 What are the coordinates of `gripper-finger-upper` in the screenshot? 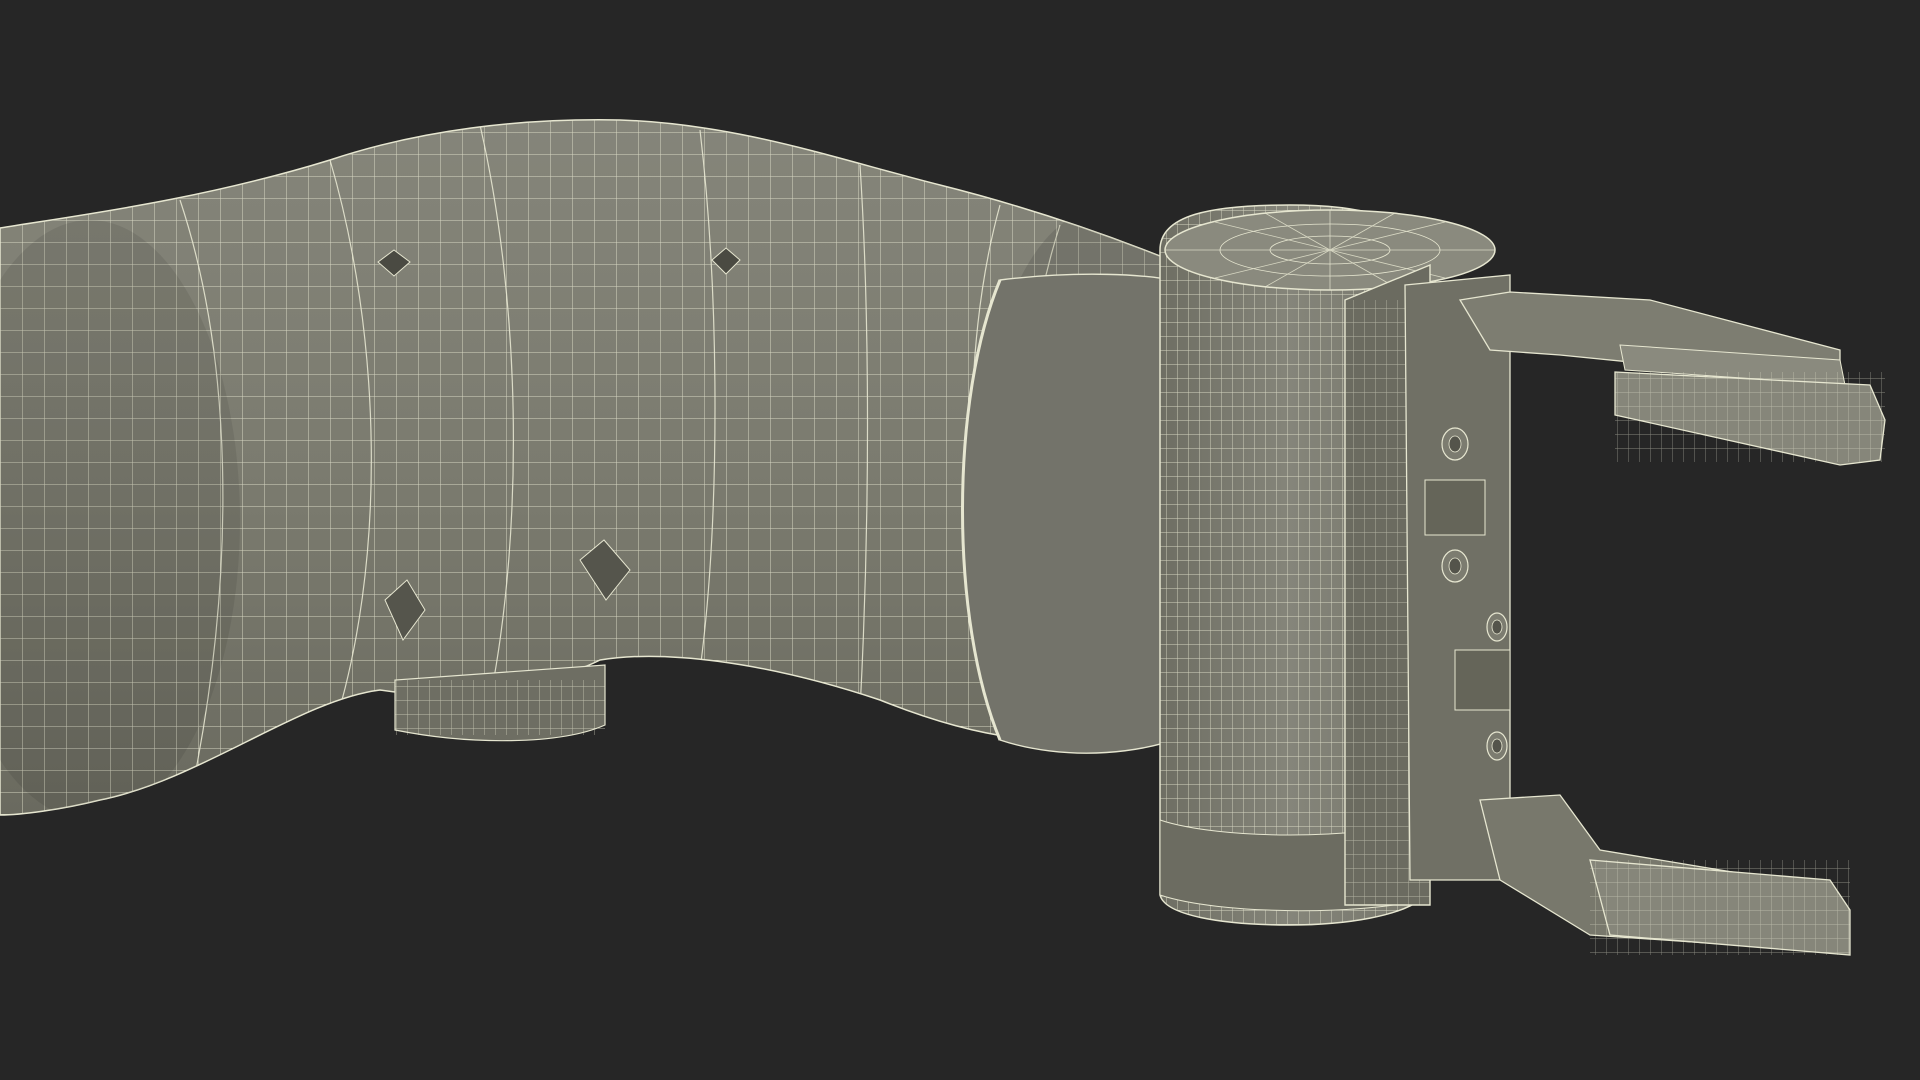 It's located at (1672, 378).